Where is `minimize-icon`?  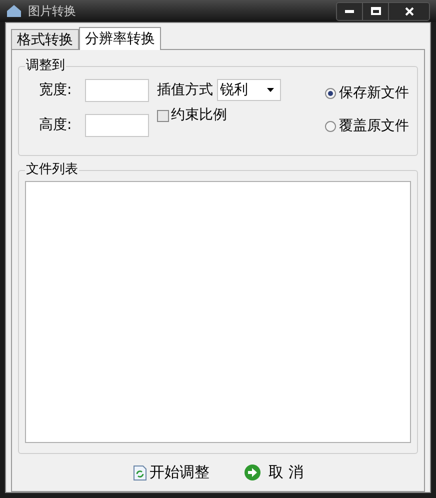 minimize-icon is located at coordinates (349, 11).